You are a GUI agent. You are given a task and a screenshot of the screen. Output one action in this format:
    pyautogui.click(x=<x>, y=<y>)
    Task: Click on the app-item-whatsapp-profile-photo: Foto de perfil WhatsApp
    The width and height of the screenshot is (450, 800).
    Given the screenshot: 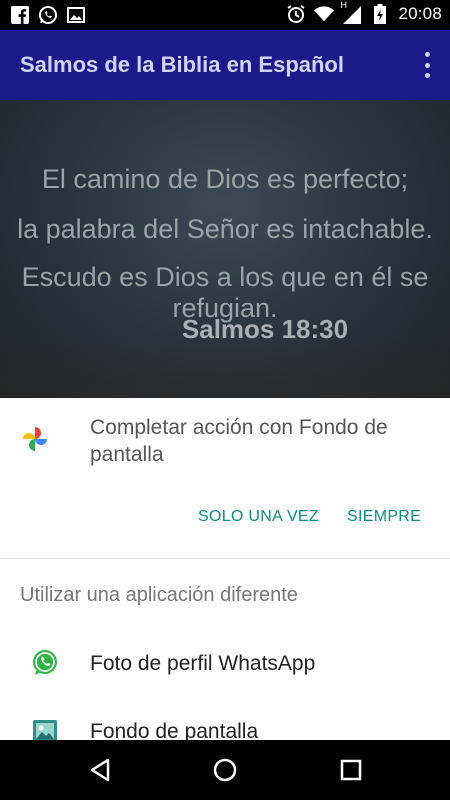 What is the action you would take?
    pyautogui.click(x=225, y=668)
    